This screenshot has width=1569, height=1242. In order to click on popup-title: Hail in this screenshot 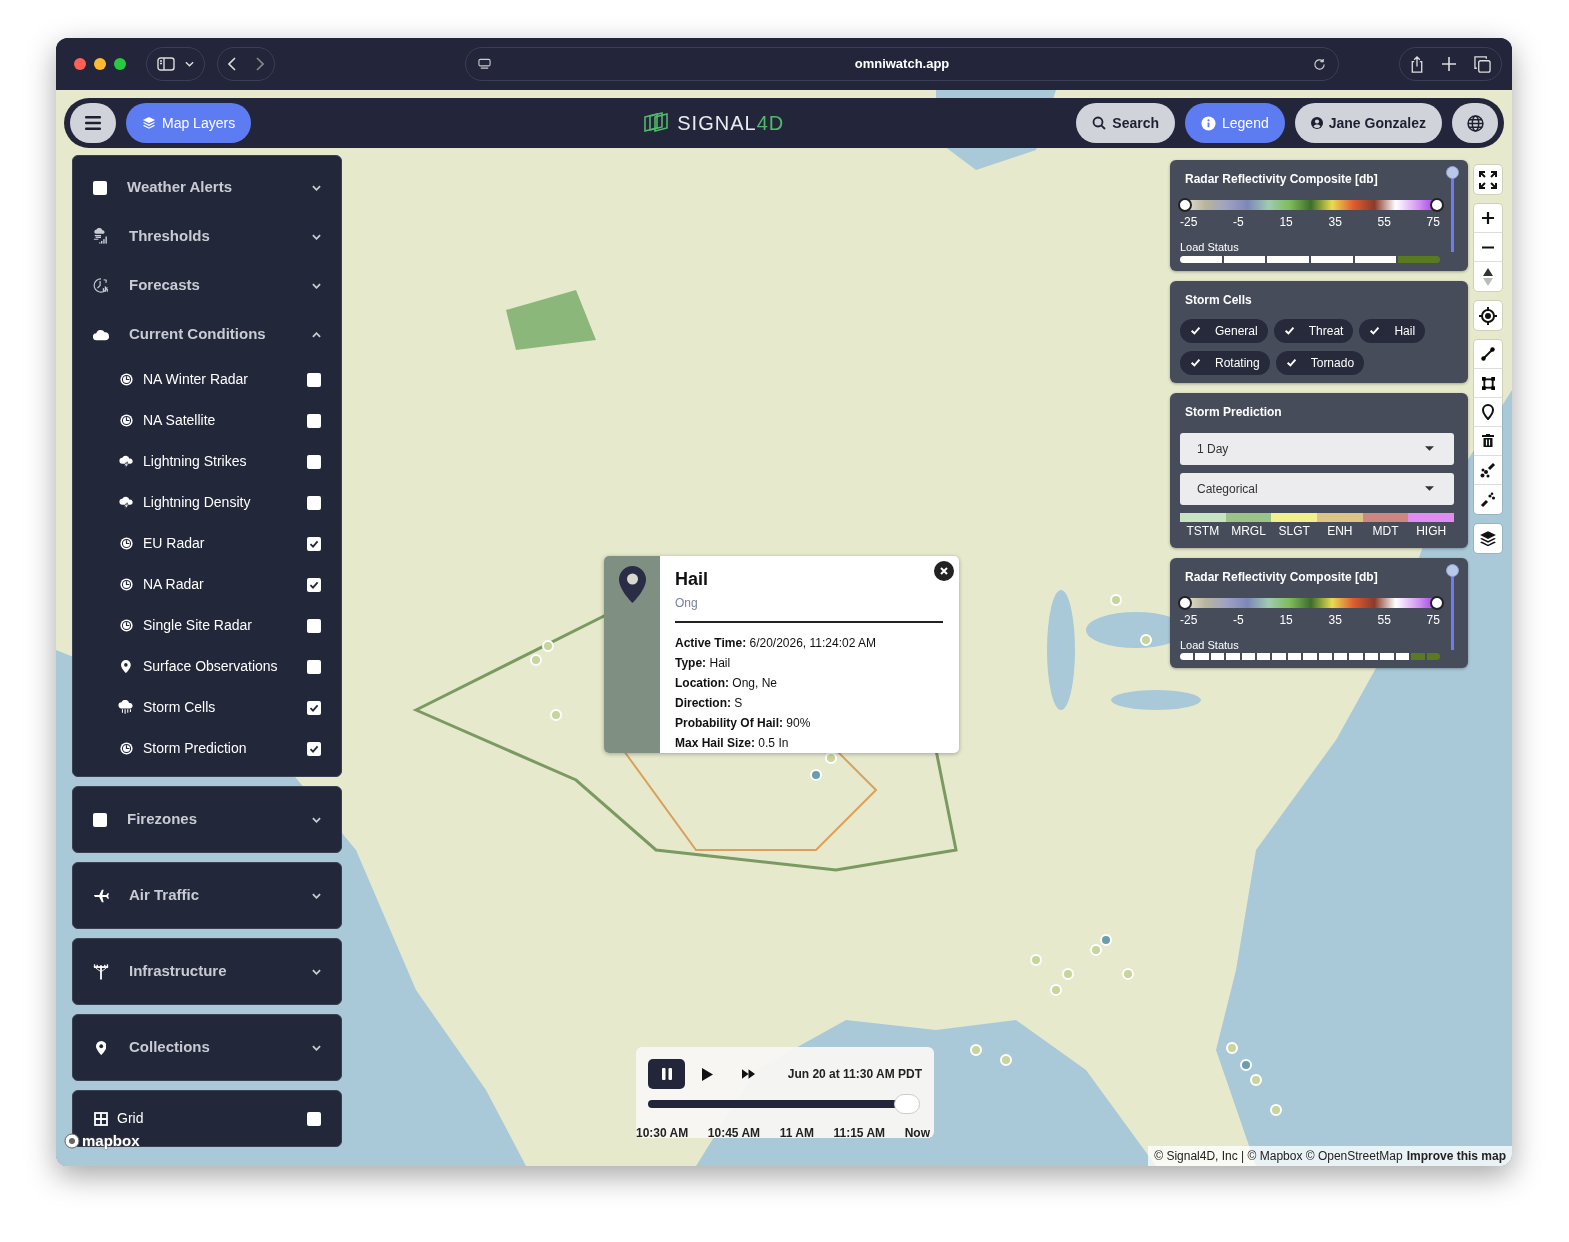, I will do `click(692, 579)`.